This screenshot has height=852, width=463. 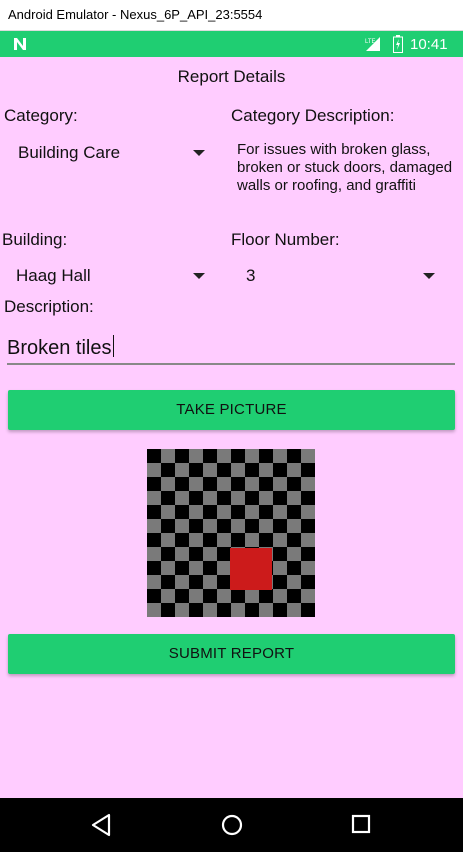 I want to click on emulator-title: Android Emulator - Nexus_6P_API_23:5554, so click(x=135, y=14).